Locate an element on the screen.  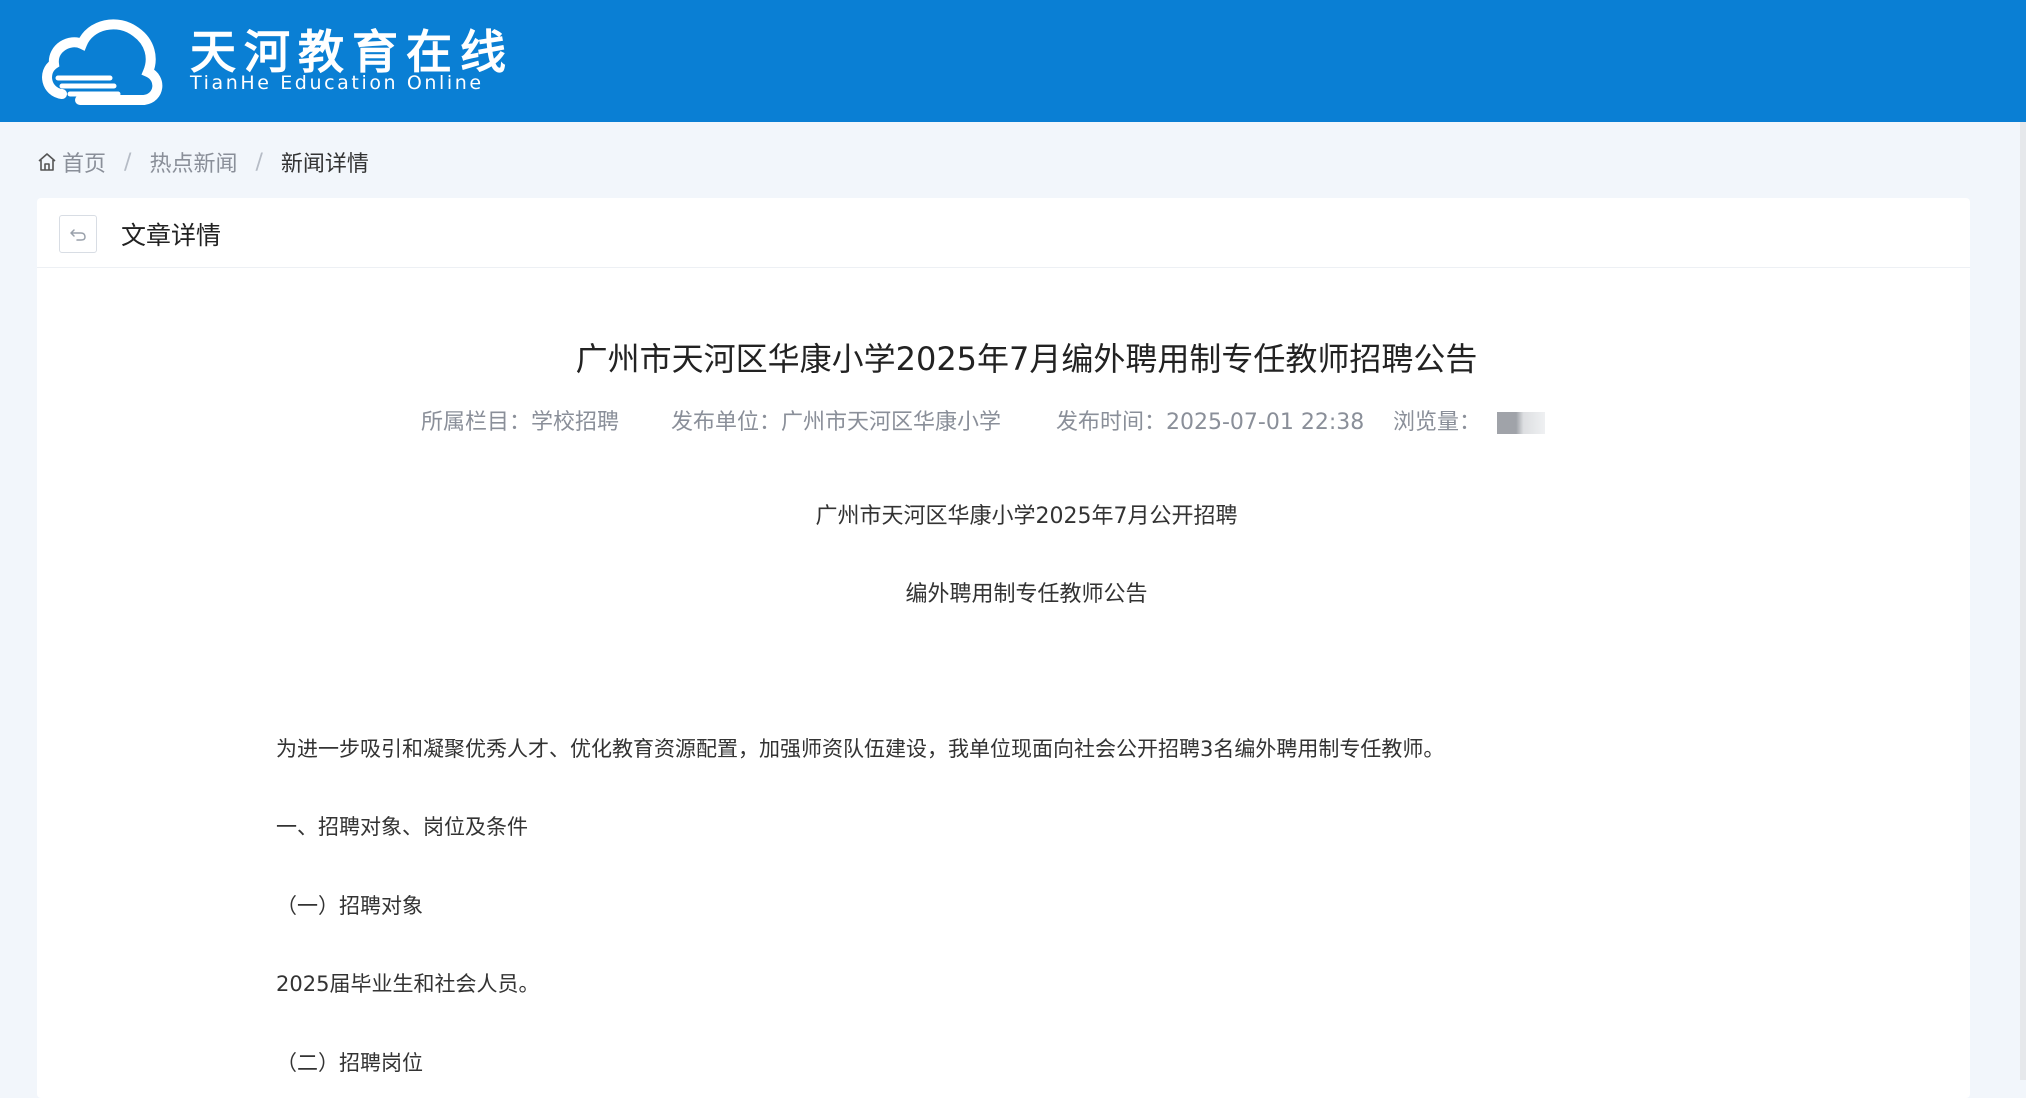
card-title: 文章详情 is located at coordinates (171, 235).